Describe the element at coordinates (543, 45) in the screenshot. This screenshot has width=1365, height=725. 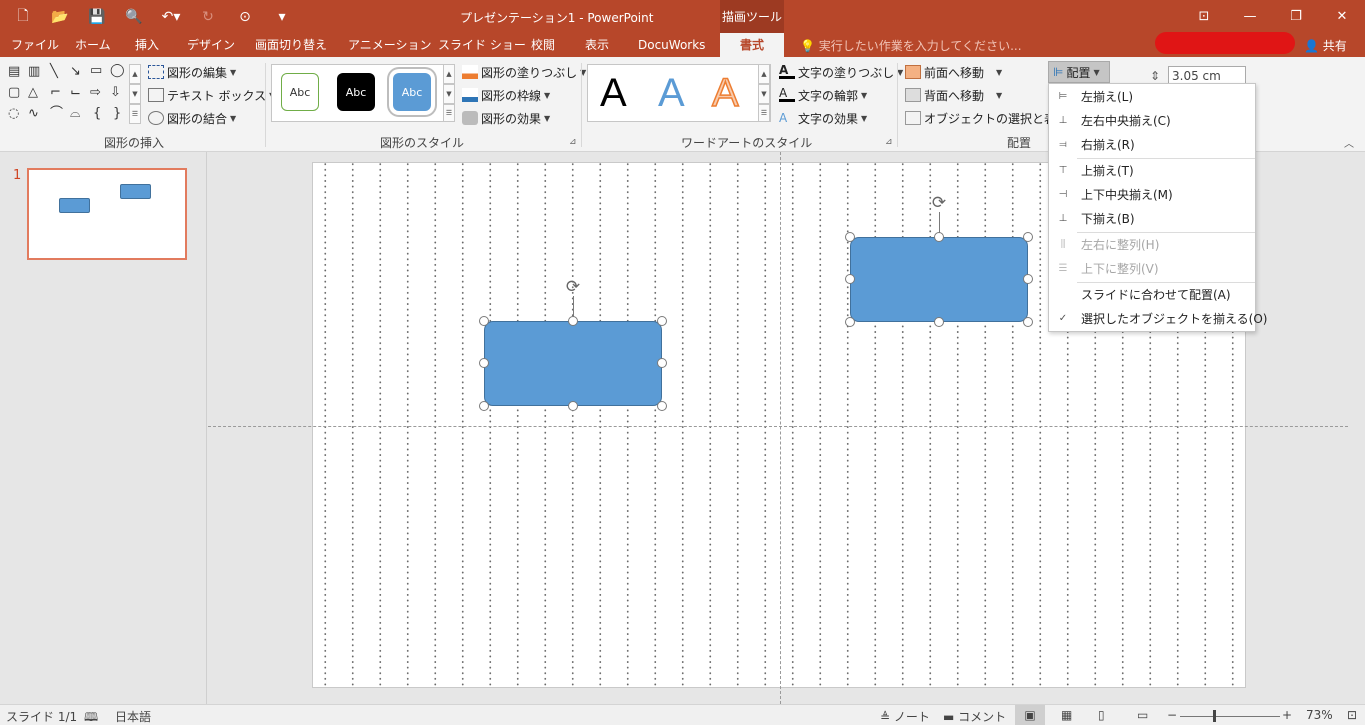
I see `tab-review: 校閲` at that location.